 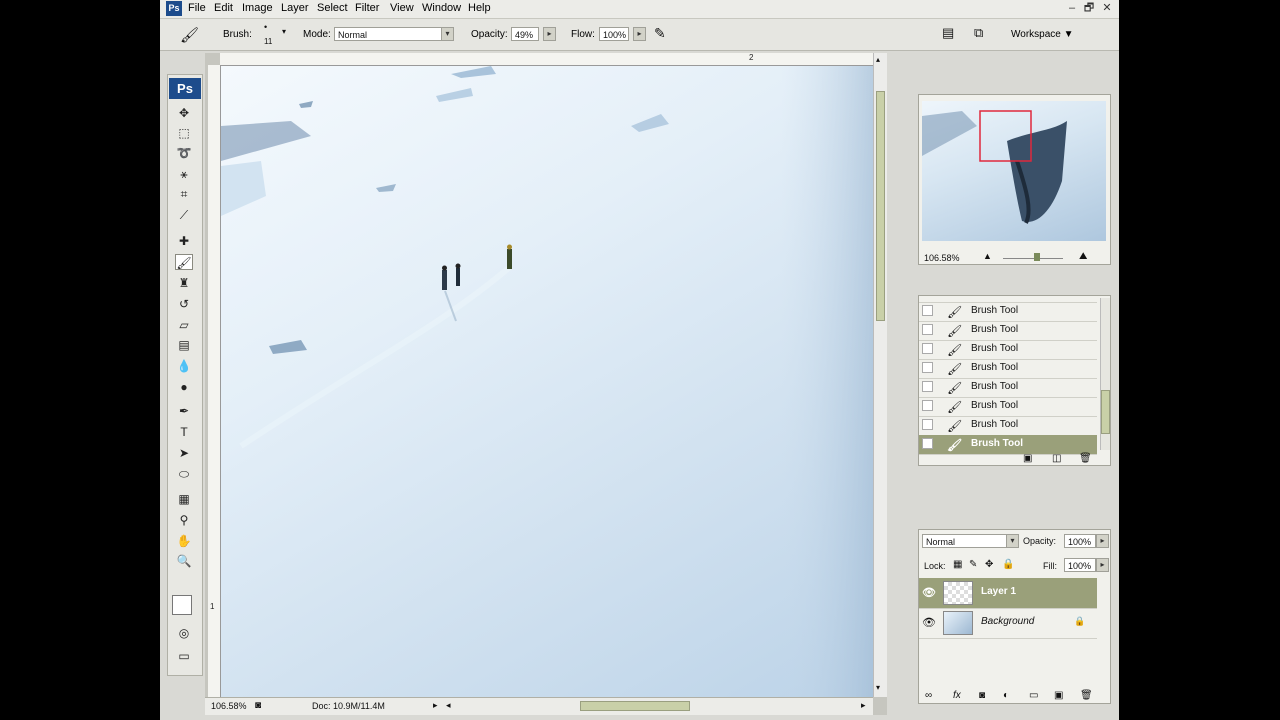 What do you see at coordinates (184, 387) in the screenshot?
I see `dodge-icon: ●` at bounding box center [184, 387].